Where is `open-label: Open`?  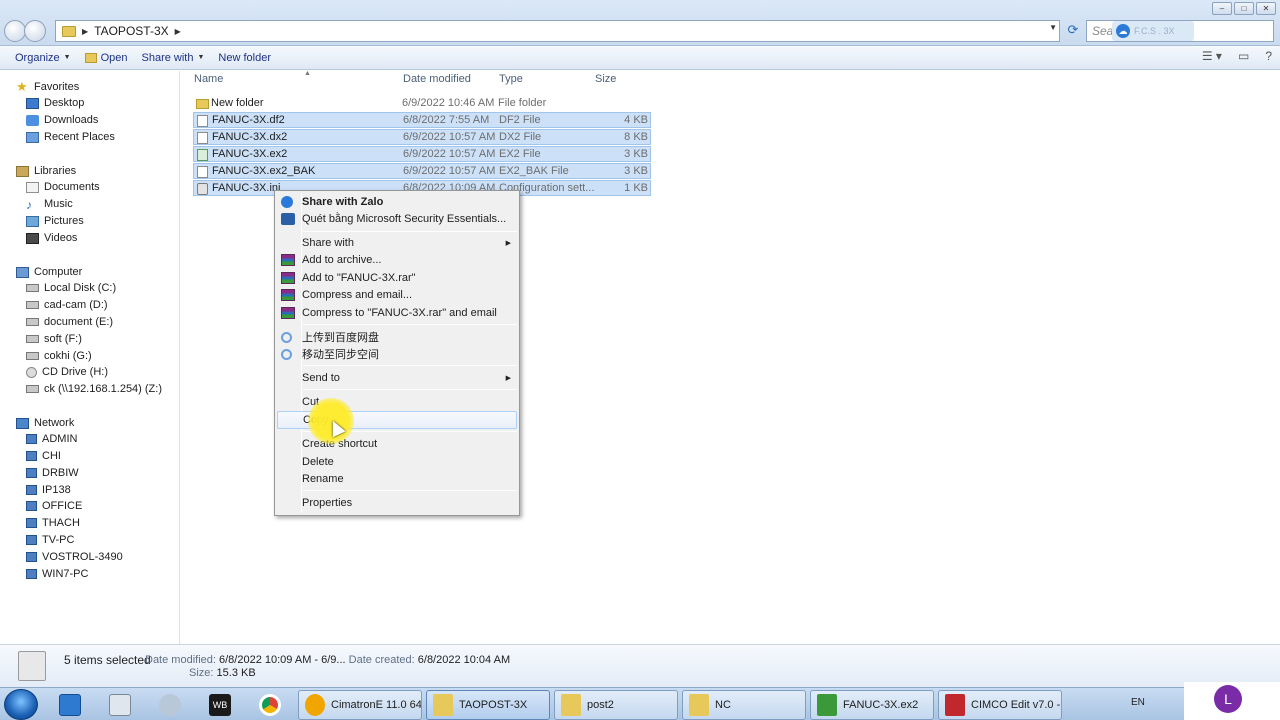
open-label: Open is located at coordinates (114, 57).